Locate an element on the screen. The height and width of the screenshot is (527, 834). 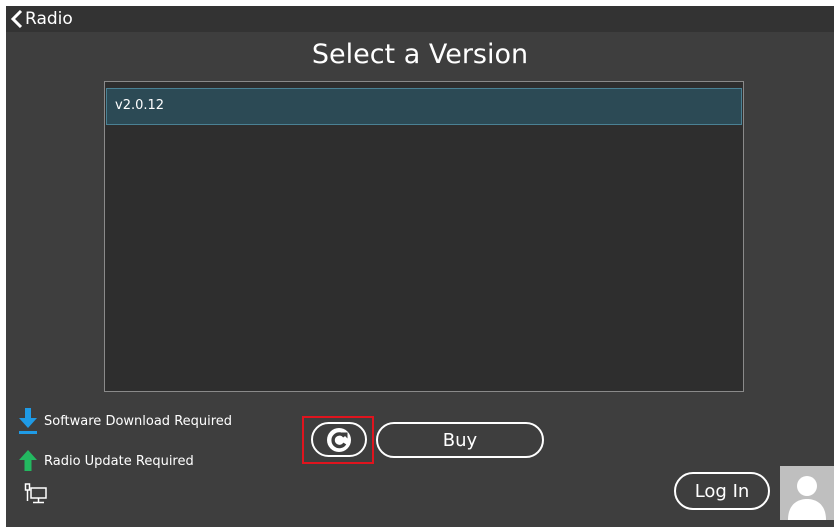
back-button: Radio is located at coordinates (41, 19).